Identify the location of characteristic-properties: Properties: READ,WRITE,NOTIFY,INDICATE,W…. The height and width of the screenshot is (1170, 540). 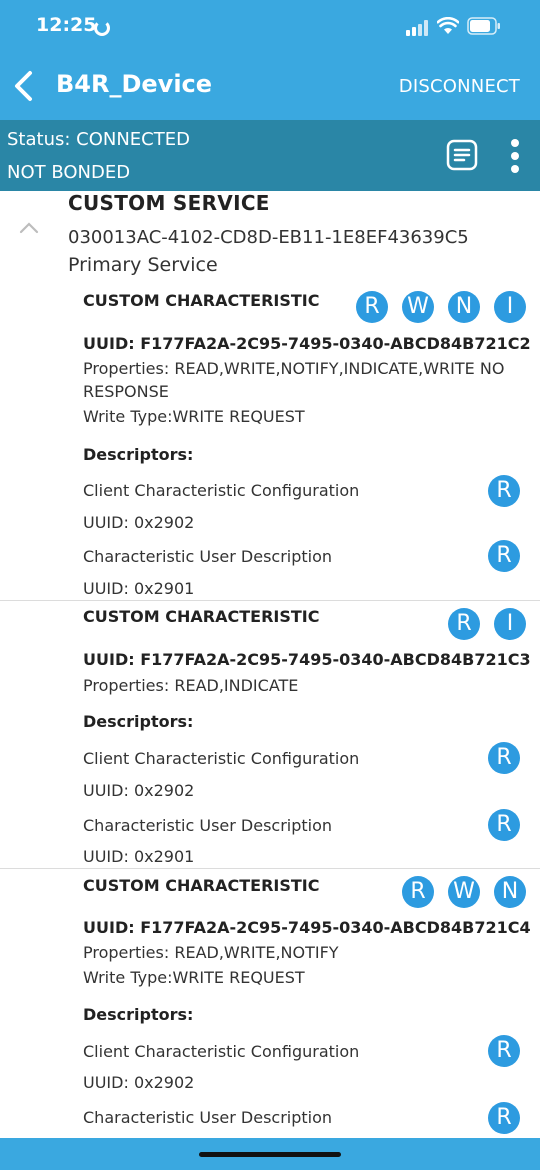
(294, 368).